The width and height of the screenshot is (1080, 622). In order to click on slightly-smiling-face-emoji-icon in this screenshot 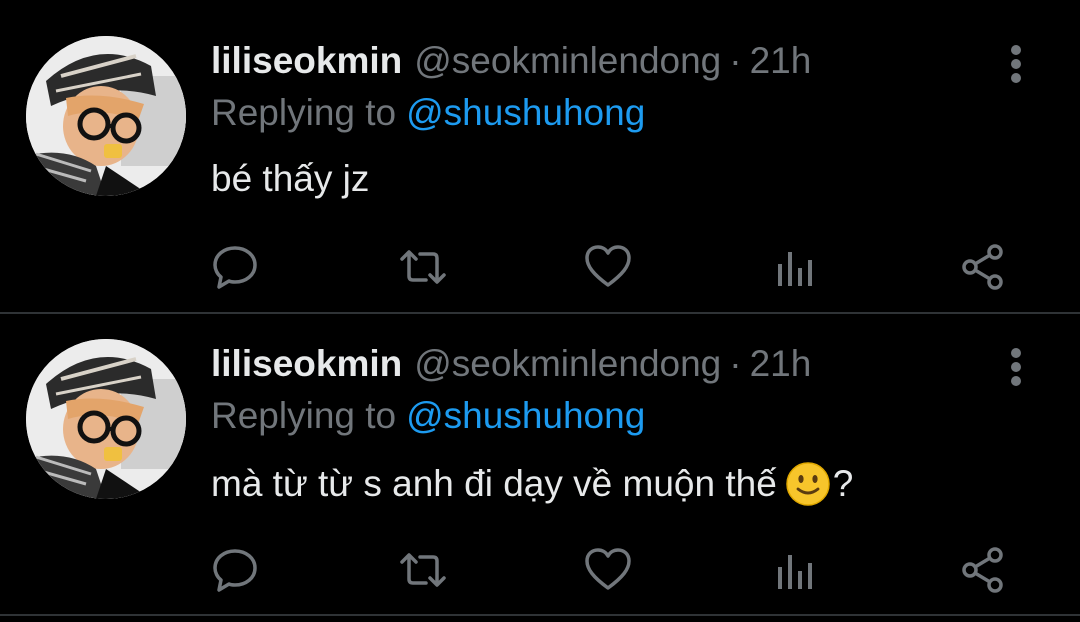, I will do `click(808, 484)`.